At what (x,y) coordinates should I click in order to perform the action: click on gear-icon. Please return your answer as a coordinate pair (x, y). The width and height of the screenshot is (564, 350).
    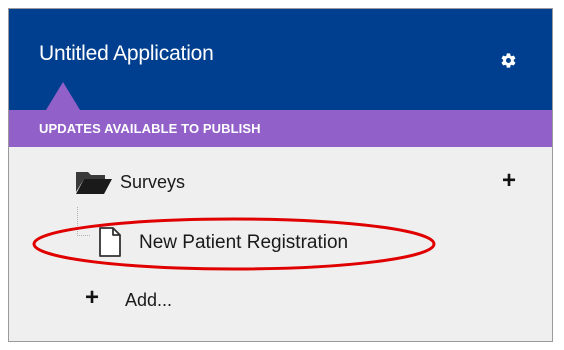
    Looking at the image, I should click on (508, 60).